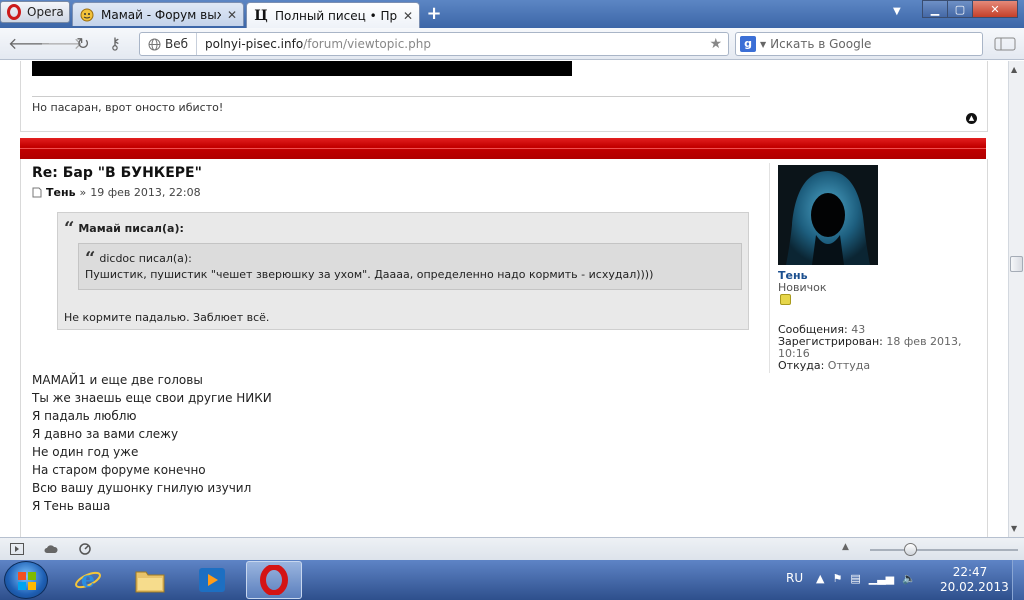  Describe the element at coordinates (14, 12) in the screenshot. I see `opera-logo-icon` at that location.